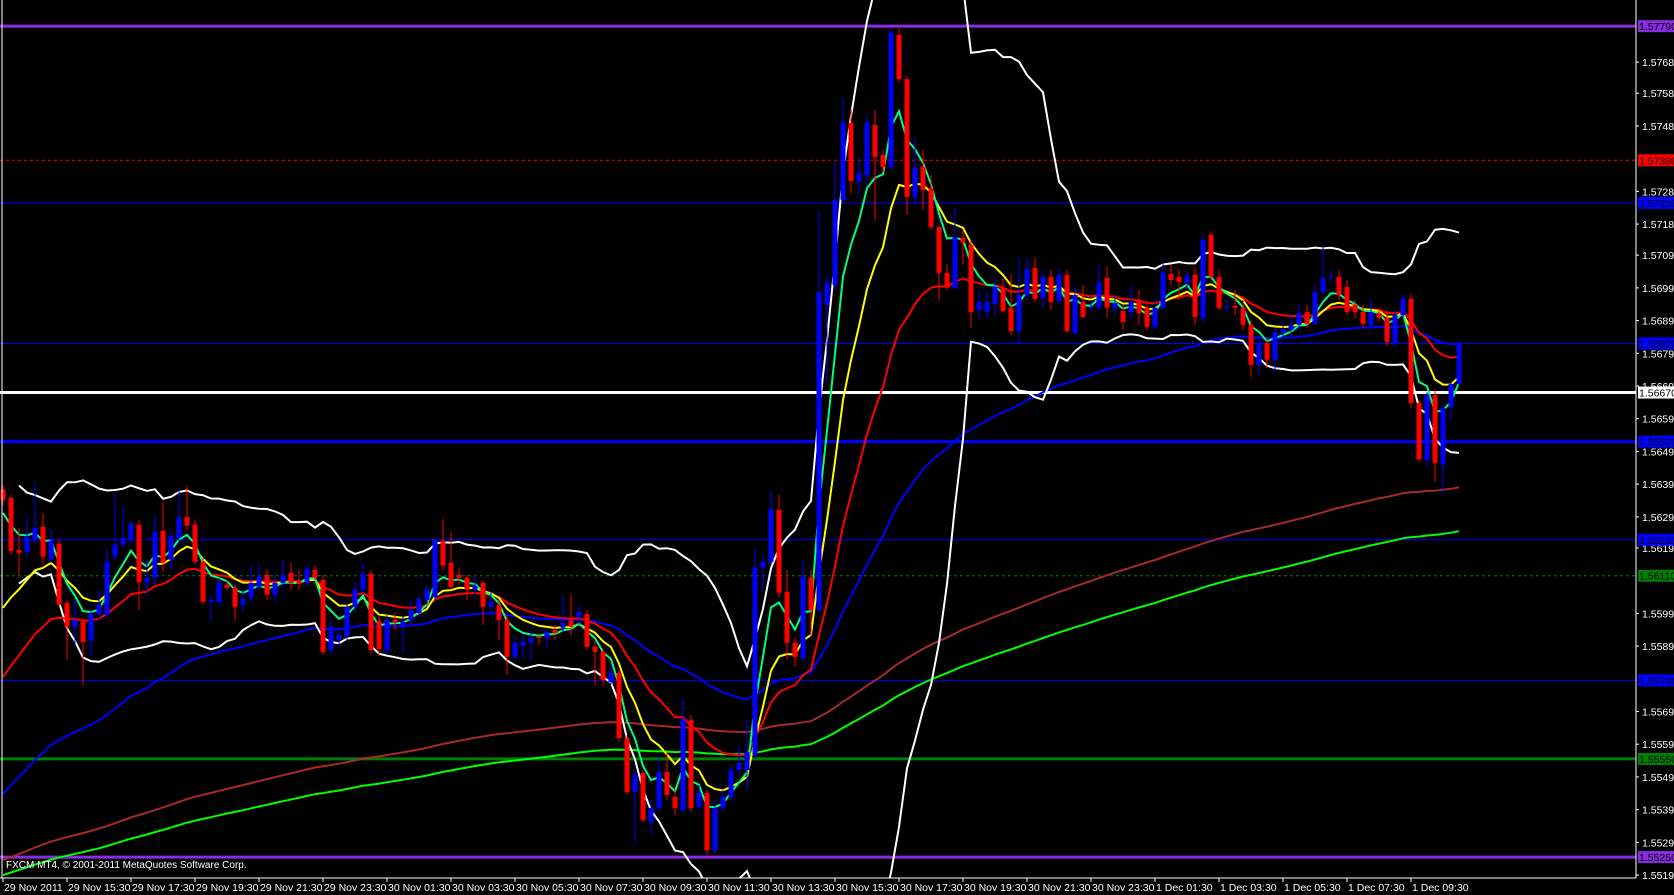 This screenshot has width=1674, height=895. Describe the element at coordinates (1656, 443) in the screenshot. I see `level-label-text: 1.56520` at that location.